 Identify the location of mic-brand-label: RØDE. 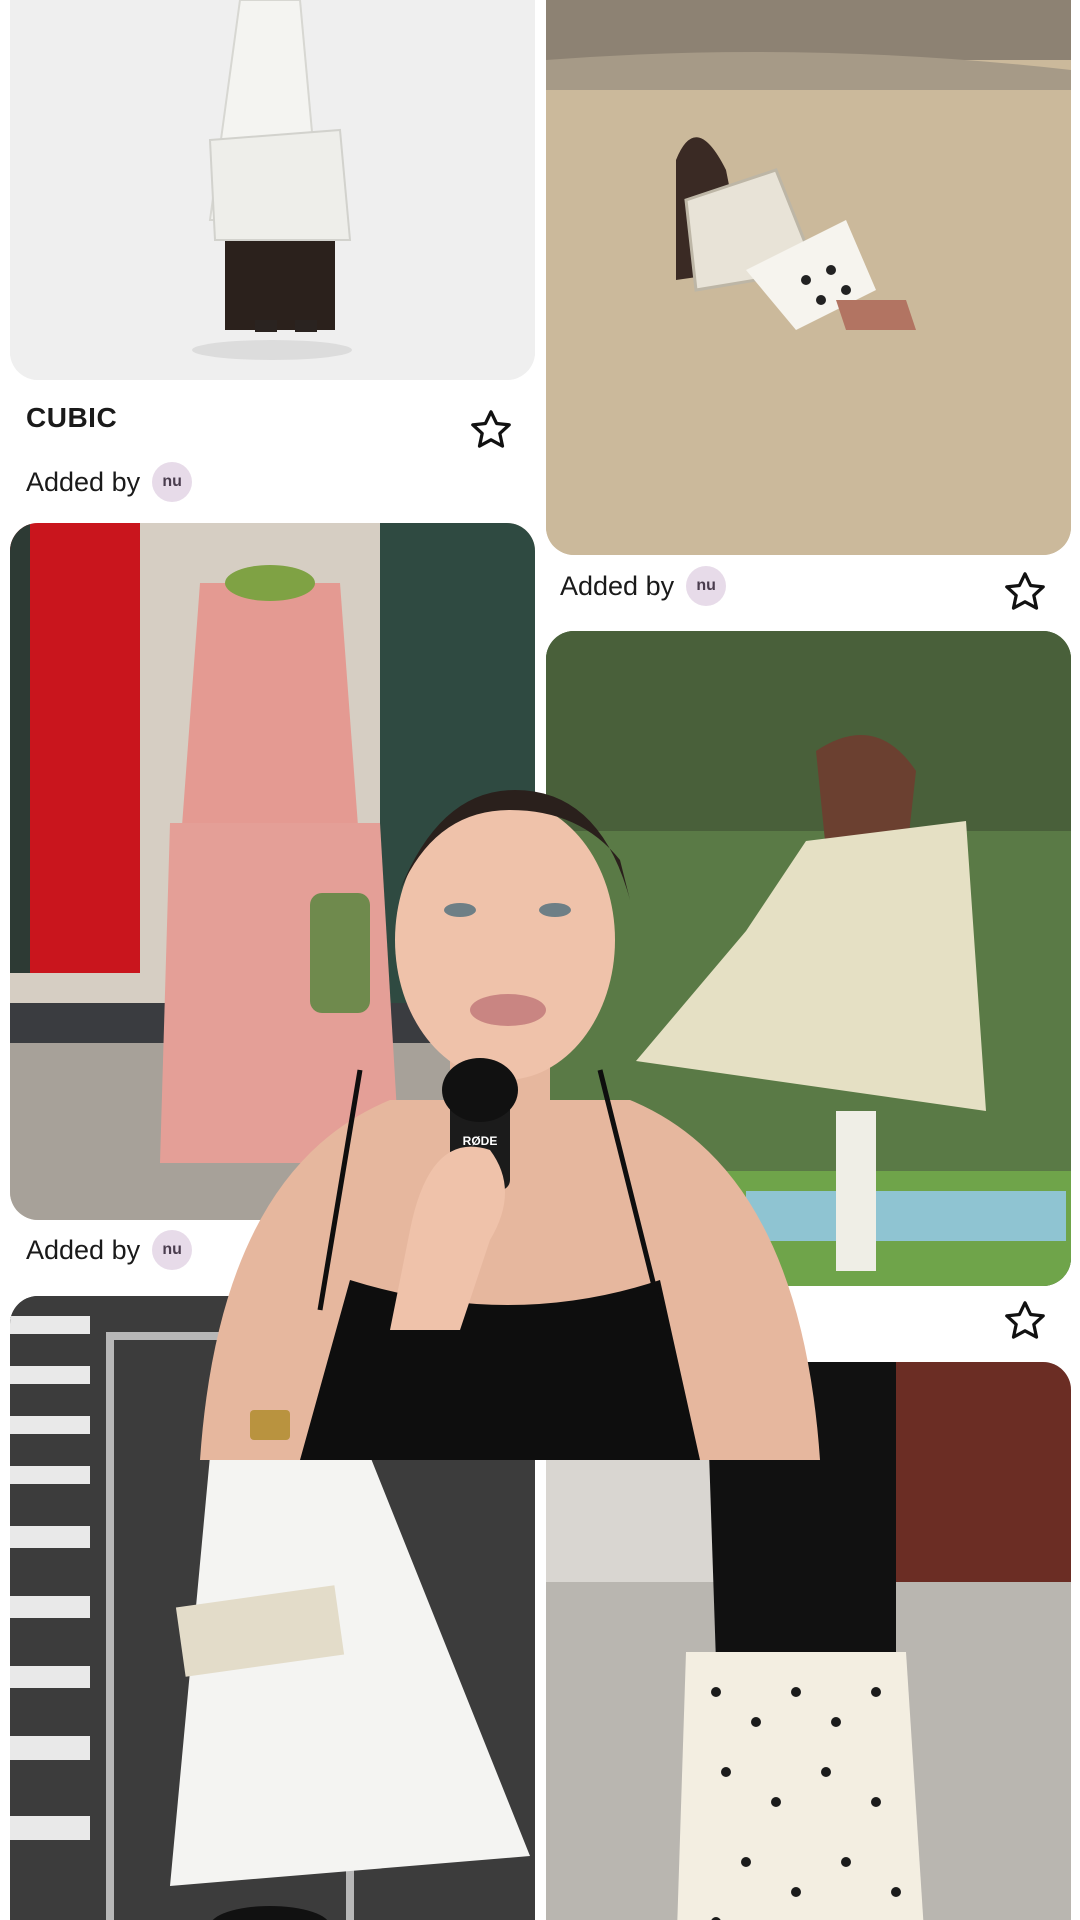
(480, 1141).